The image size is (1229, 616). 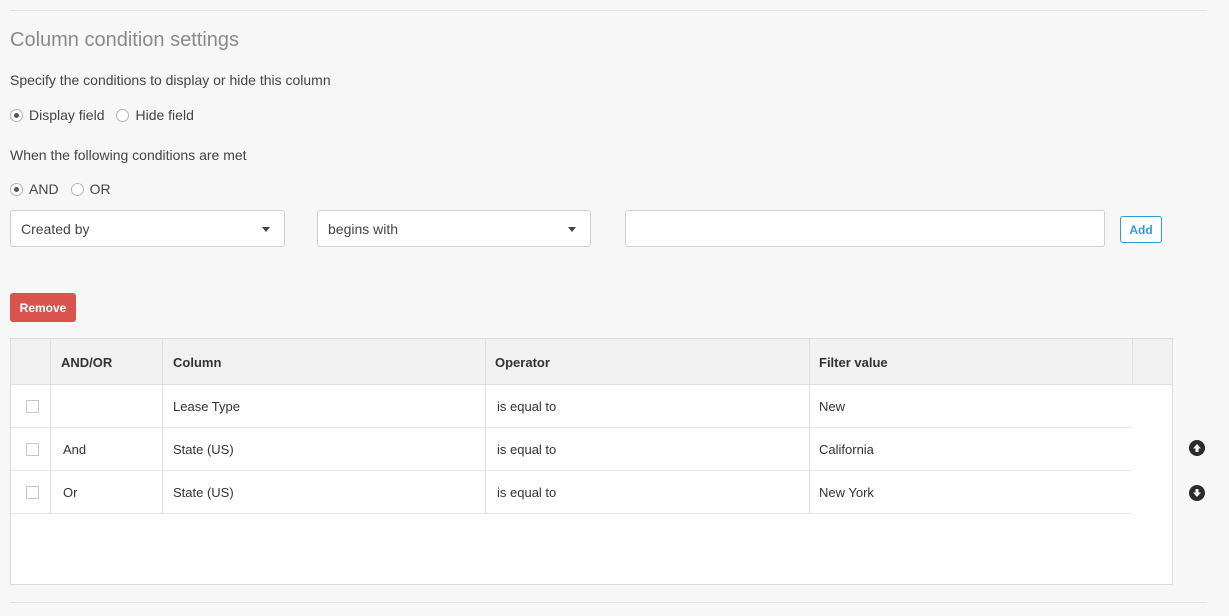 What do you see at coordinates (608, 10) in the screenshot?
I see `top-divider` at bounding box center [608, 10].